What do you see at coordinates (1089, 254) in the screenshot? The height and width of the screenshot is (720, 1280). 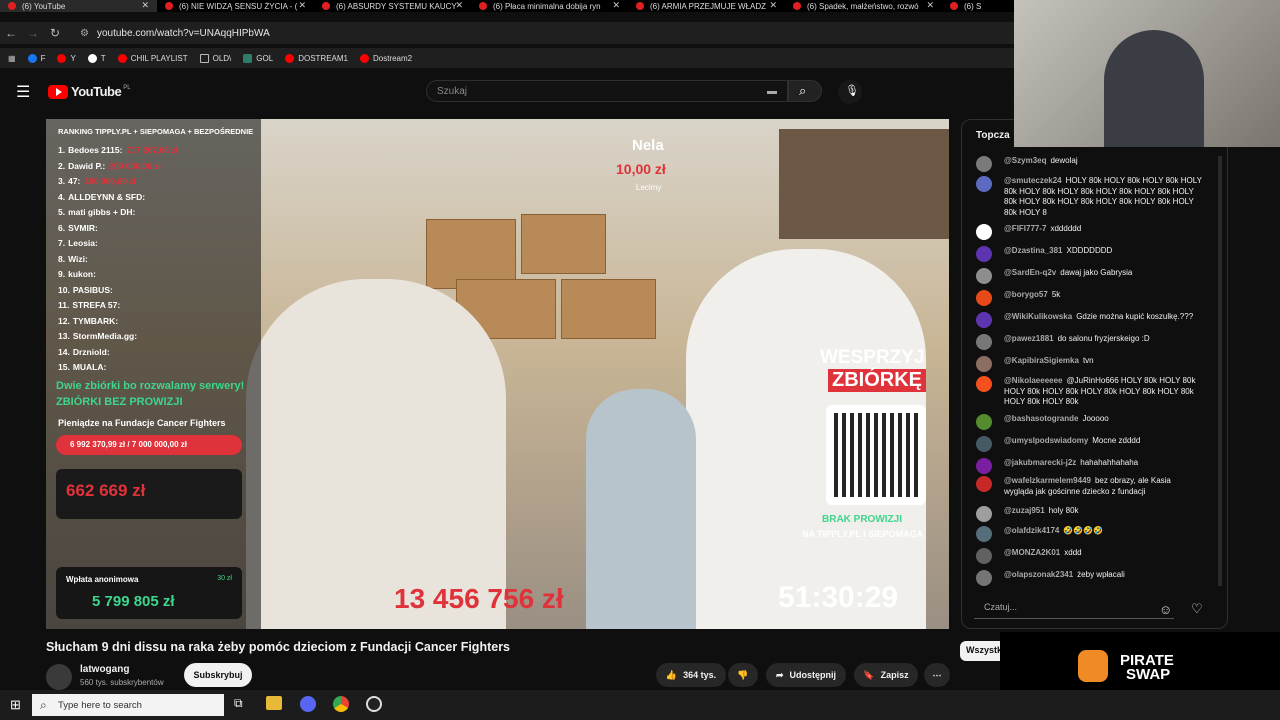 I see `chat-message: @Dzastina_381 XDDDDDDD` at bounding box center [1089, 254].